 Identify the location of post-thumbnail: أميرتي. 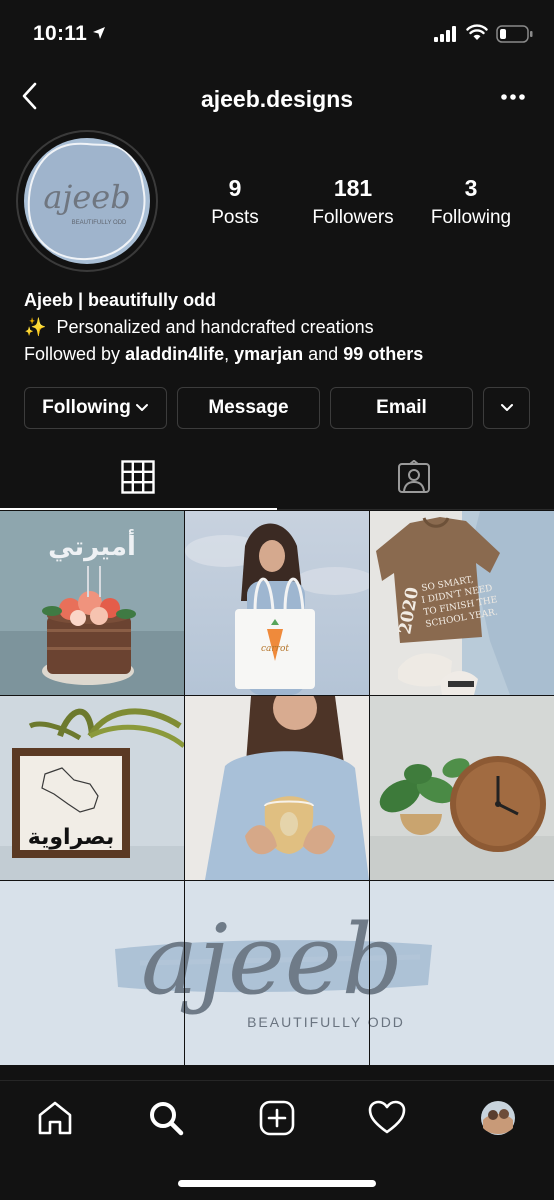
(92, 603).